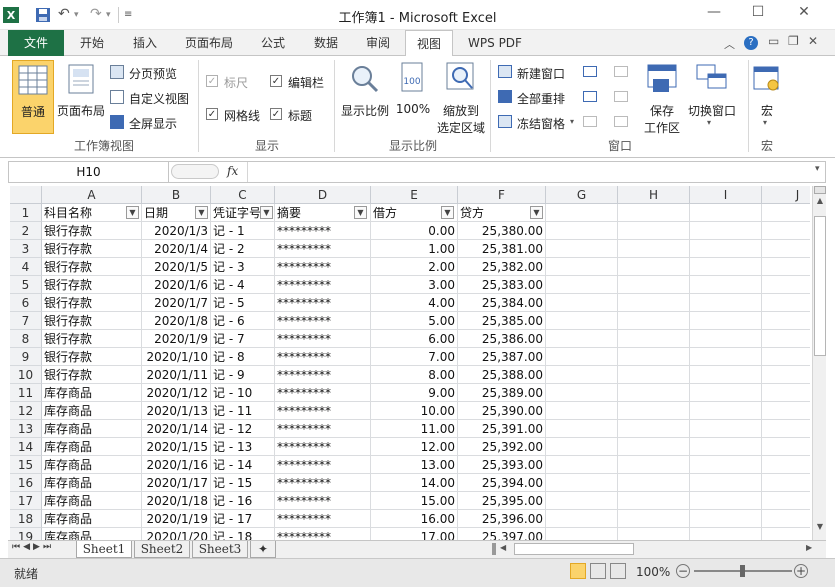 The width and height of the screenshot is (835, 587). Describe the element at coordinates (801, 571) in the screenshot. I see `zoom-in-icon: +` at that location.